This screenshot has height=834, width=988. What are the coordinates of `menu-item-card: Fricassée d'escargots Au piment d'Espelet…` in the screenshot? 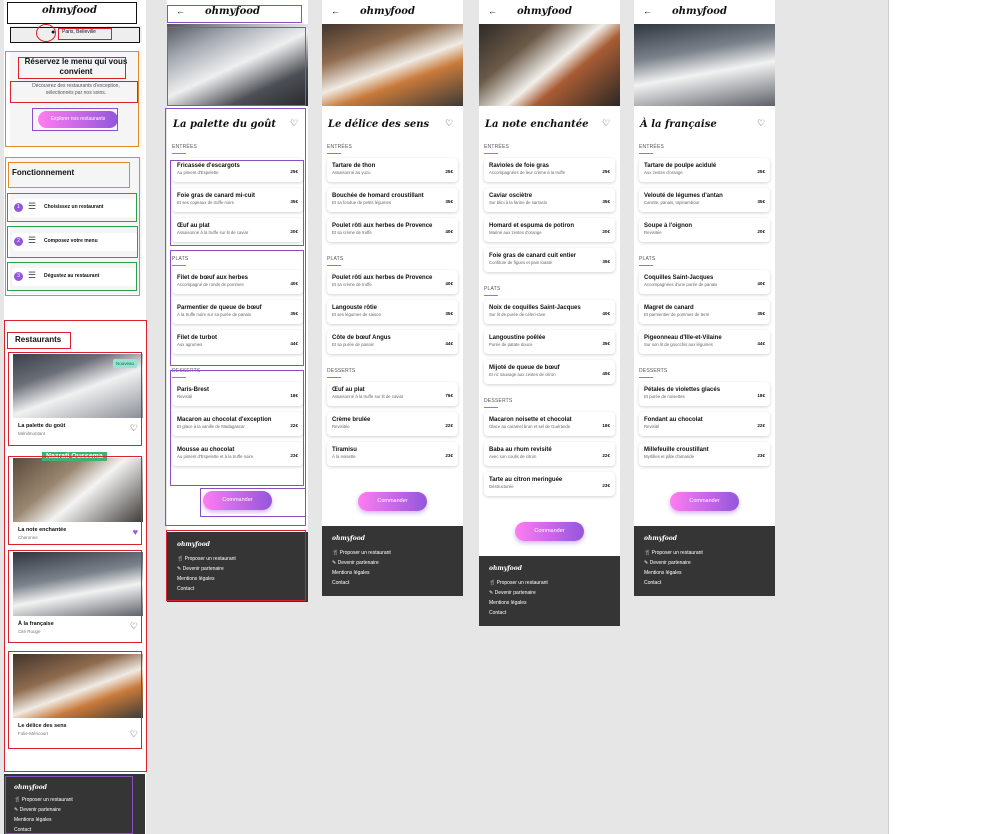 It's located at (237, 170).